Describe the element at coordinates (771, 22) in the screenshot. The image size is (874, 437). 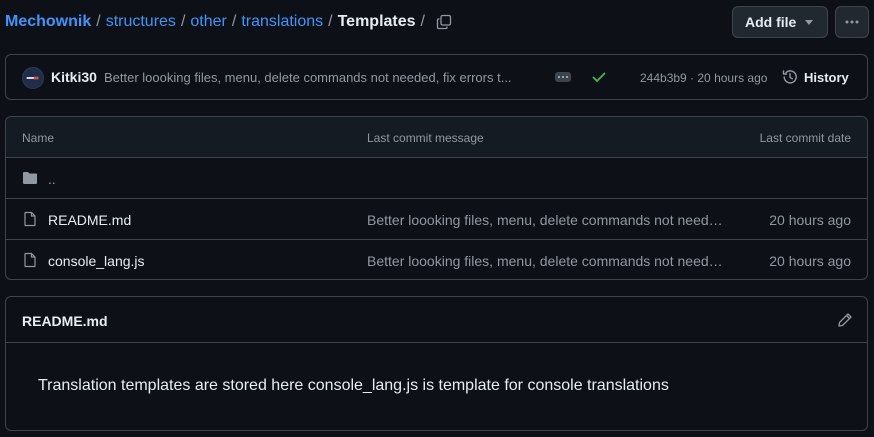
I see `add-file-label: Add file` at that location.